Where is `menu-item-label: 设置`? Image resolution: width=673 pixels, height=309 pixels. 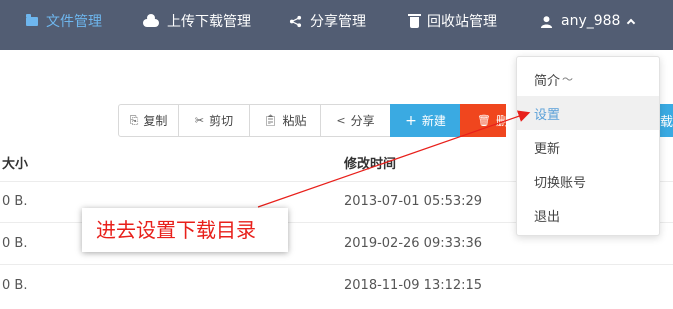
menu-item-label: 设置 is located at coordinates (547, 115).